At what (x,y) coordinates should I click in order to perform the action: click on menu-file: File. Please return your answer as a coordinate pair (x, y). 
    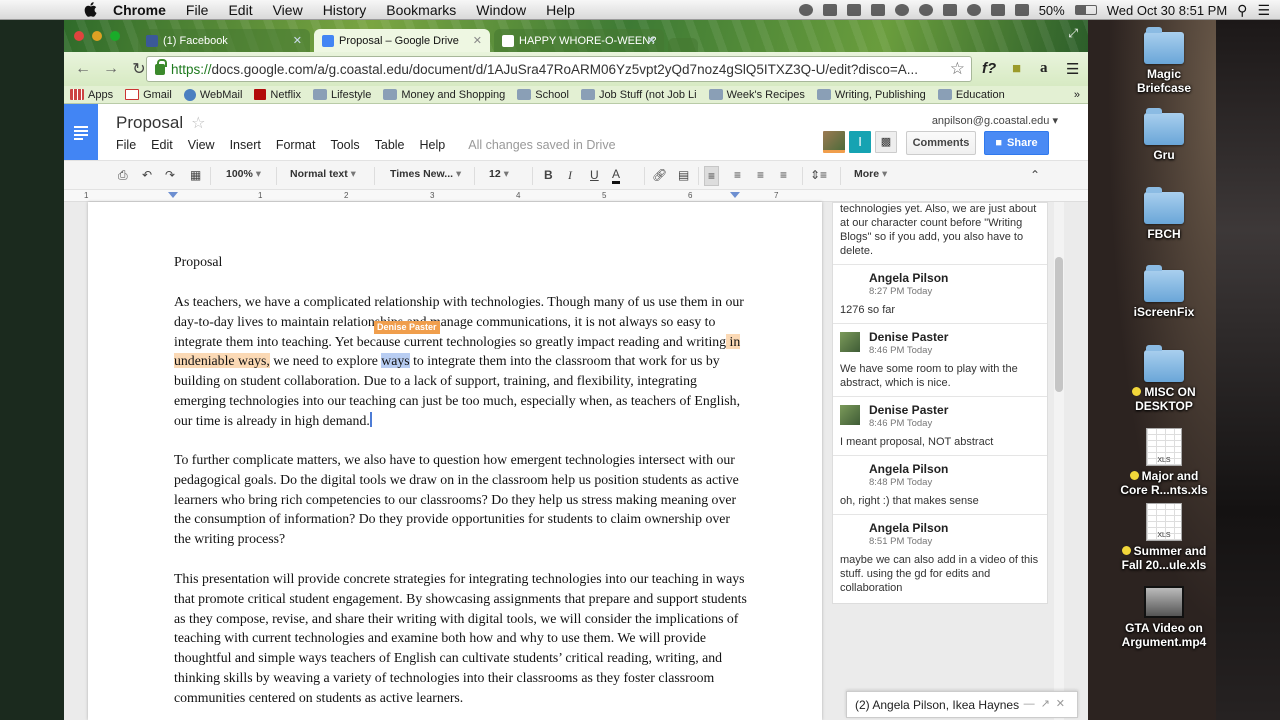
    Looking at the image, I should click on (197, 10).